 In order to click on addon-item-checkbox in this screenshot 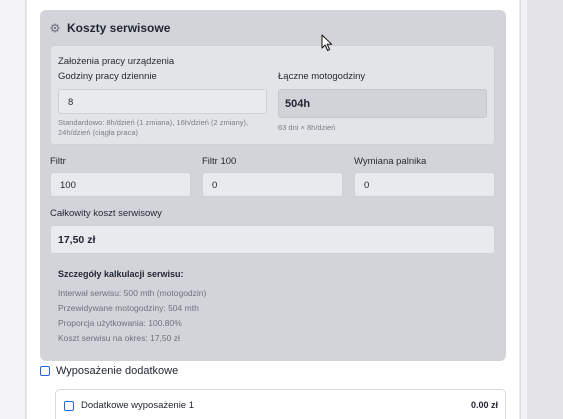, I will do `click(69, 405)`.